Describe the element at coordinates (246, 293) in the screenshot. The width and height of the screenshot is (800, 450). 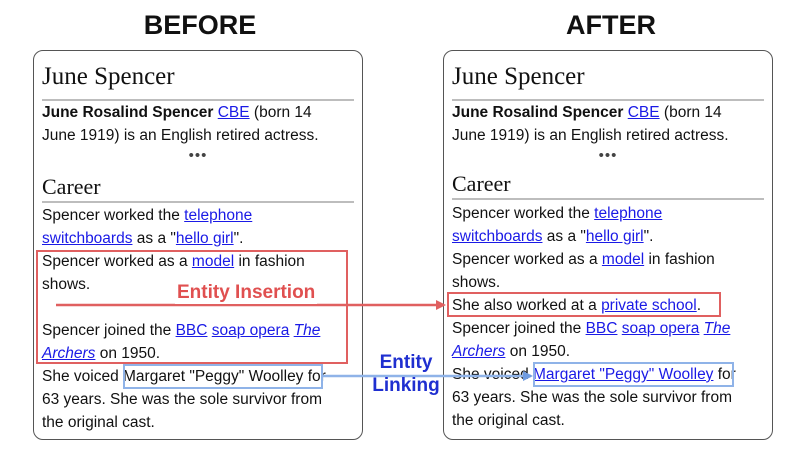
I see `entity-insertion-label: Entity Insertion` at that location.